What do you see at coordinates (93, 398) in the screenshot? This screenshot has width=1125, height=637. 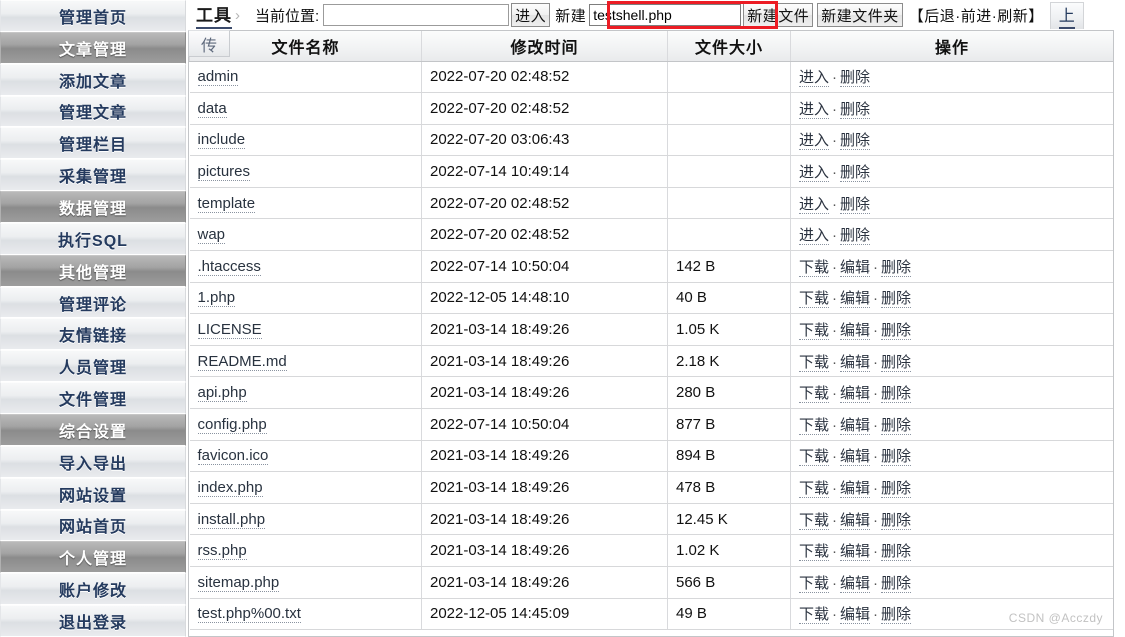 I see `sidebar-item-13: 文件管理` at bounding box center [93, 398].